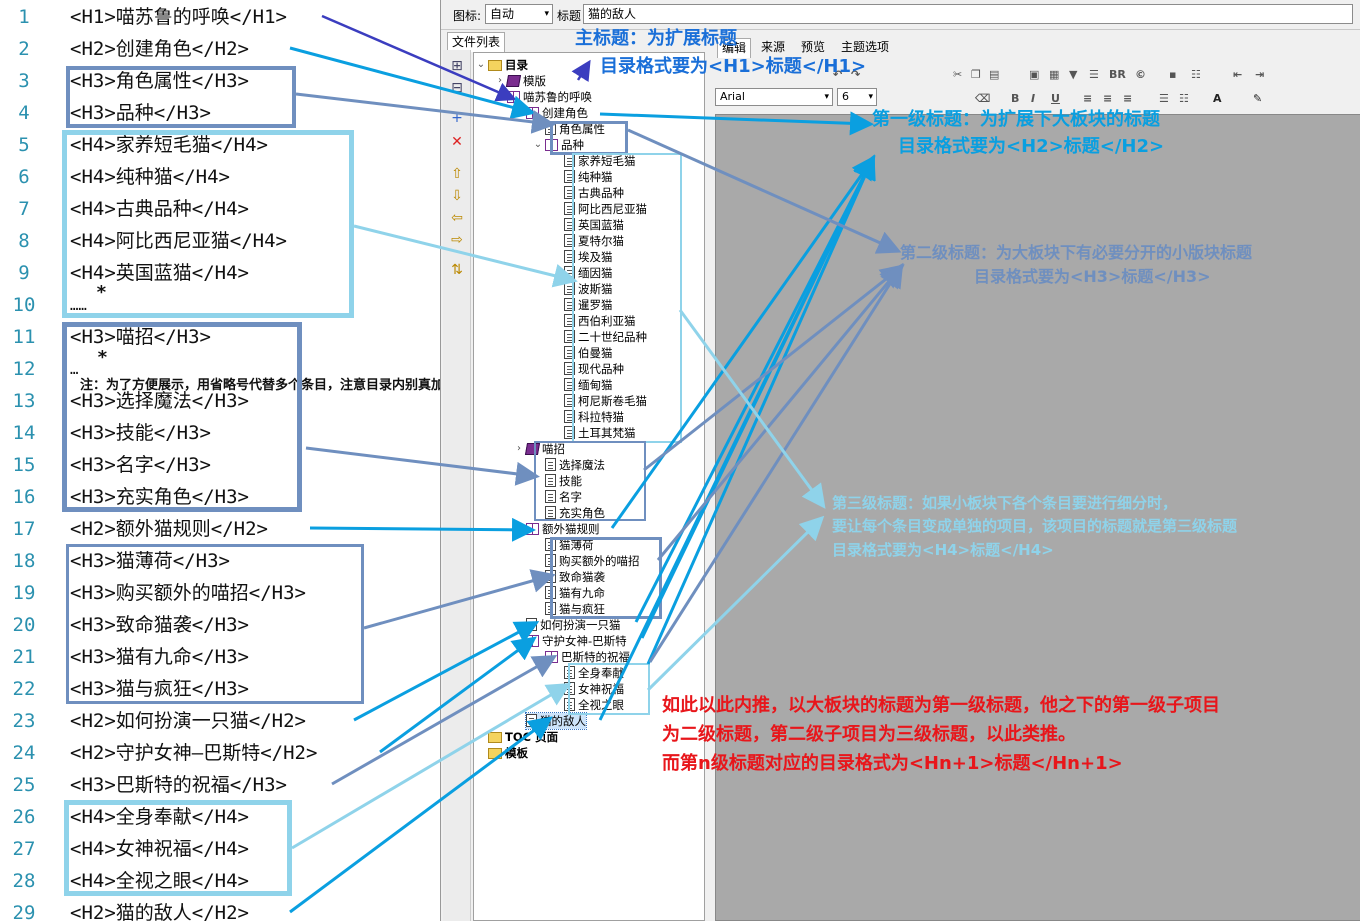  What do you see at coordinates (169, 529) in the screenshot?
I see `code-line: <H2>额外猫规则</H2>` at bounding box center [169, 529].